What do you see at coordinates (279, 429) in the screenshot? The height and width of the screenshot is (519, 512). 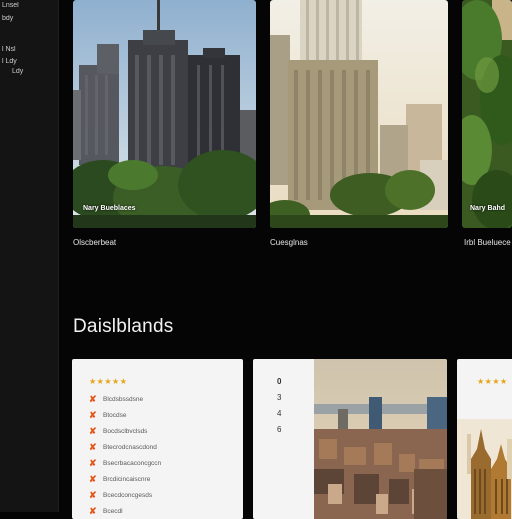 I see `step-number: 6` at bounding box center [279, 429].